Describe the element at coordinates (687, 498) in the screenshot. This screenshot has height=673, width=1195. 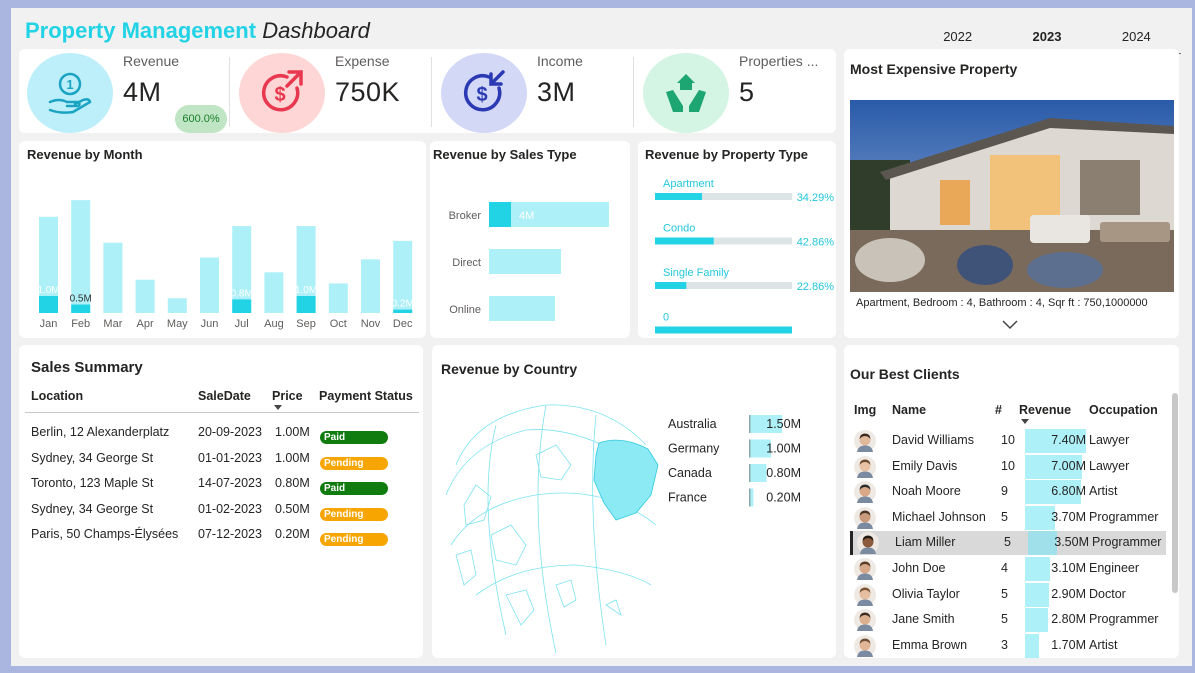
I see `country-label: France` at that location.